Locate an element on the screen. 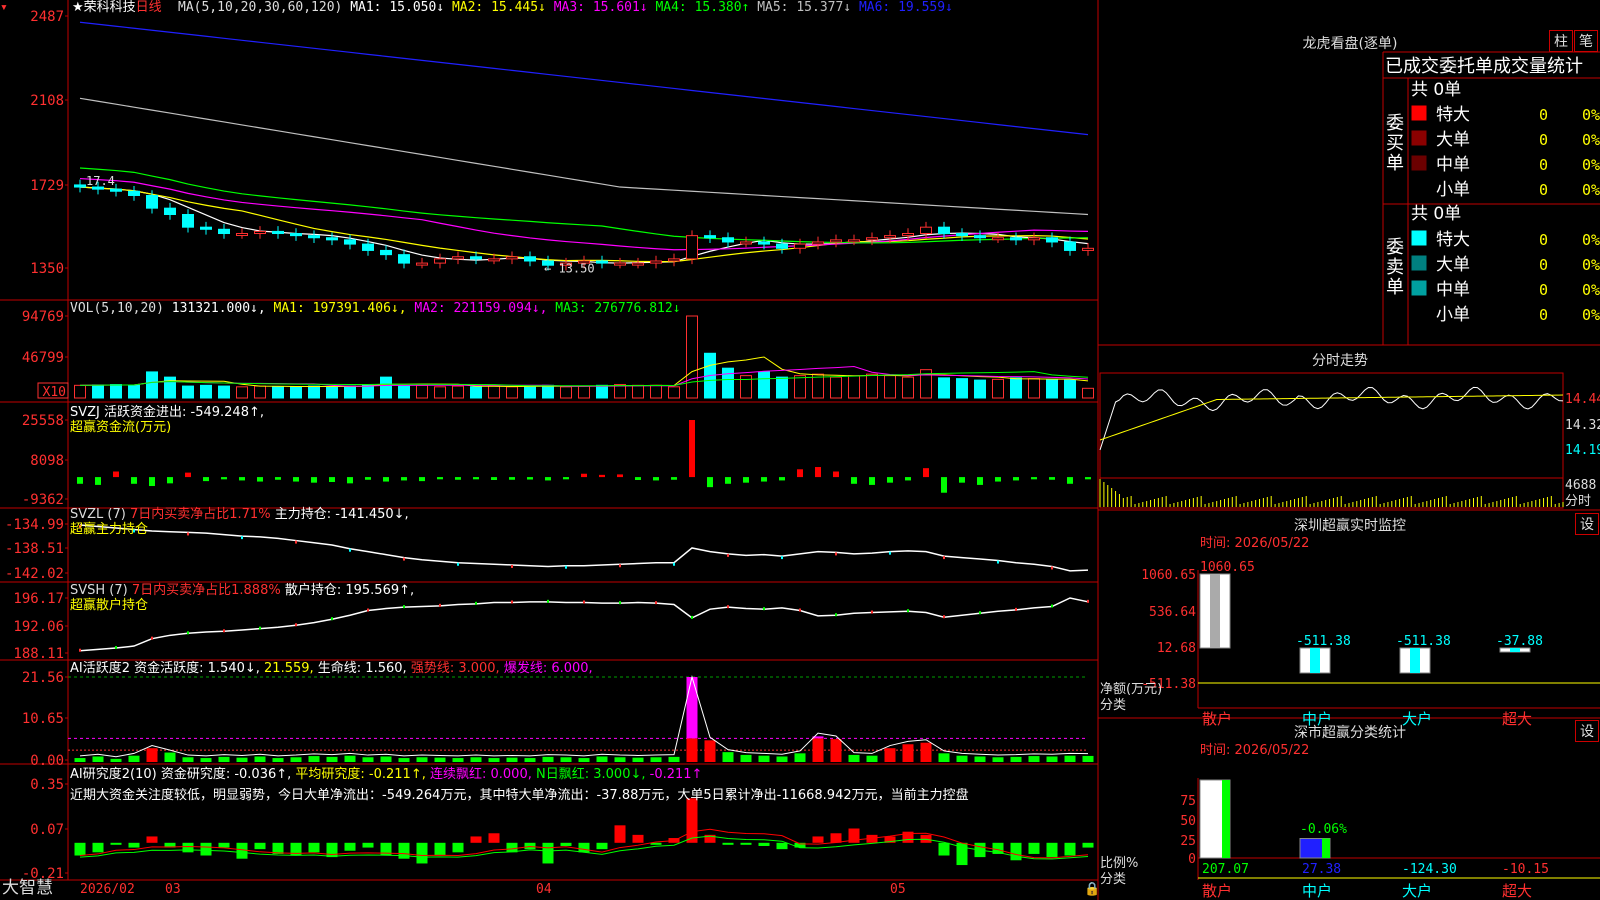  price-tick-3: 1350 is located at coordinates (47, 269).